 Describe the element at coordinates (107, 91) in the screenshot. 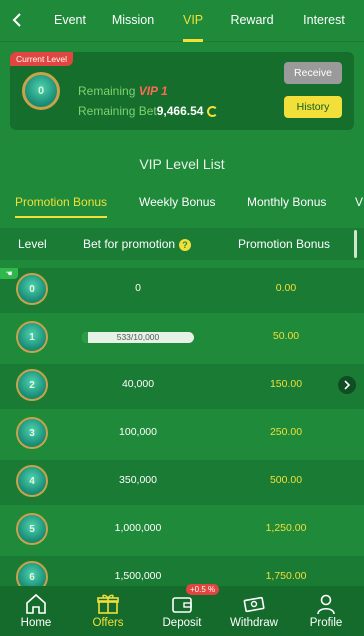

I see `remaining-label: Remaining` at that location.